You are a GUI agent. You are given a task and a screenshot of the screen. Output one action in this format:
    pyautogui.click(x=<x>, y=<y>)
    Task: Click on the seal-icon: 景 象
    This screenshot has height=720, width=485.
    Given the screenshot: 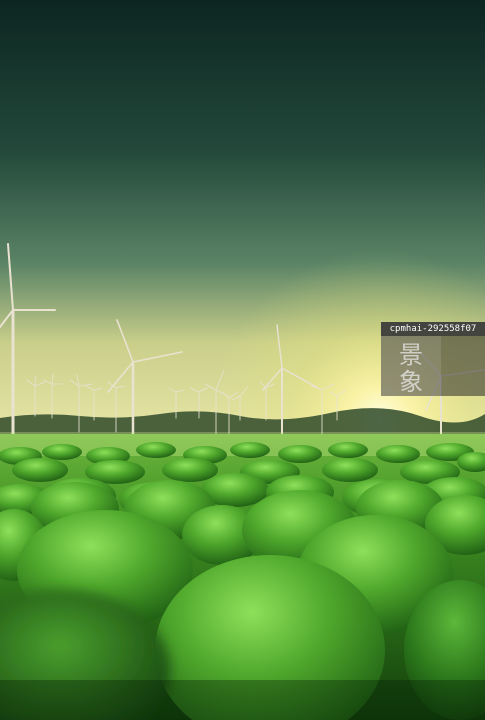 What is the action you would take?
    pyautogui.click(x=411, y=368)
    